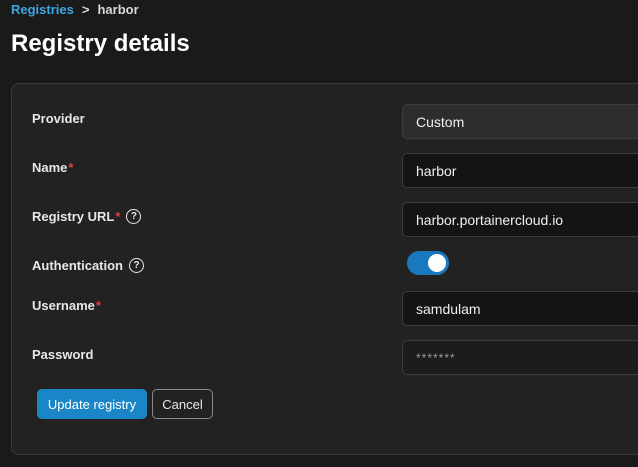 The height and width of the screenshot is (467, 638). What do you see at coordinates (436, 170) in the screenshot?
I see `name-input-value: harbor` at bounding box center [436, 170].